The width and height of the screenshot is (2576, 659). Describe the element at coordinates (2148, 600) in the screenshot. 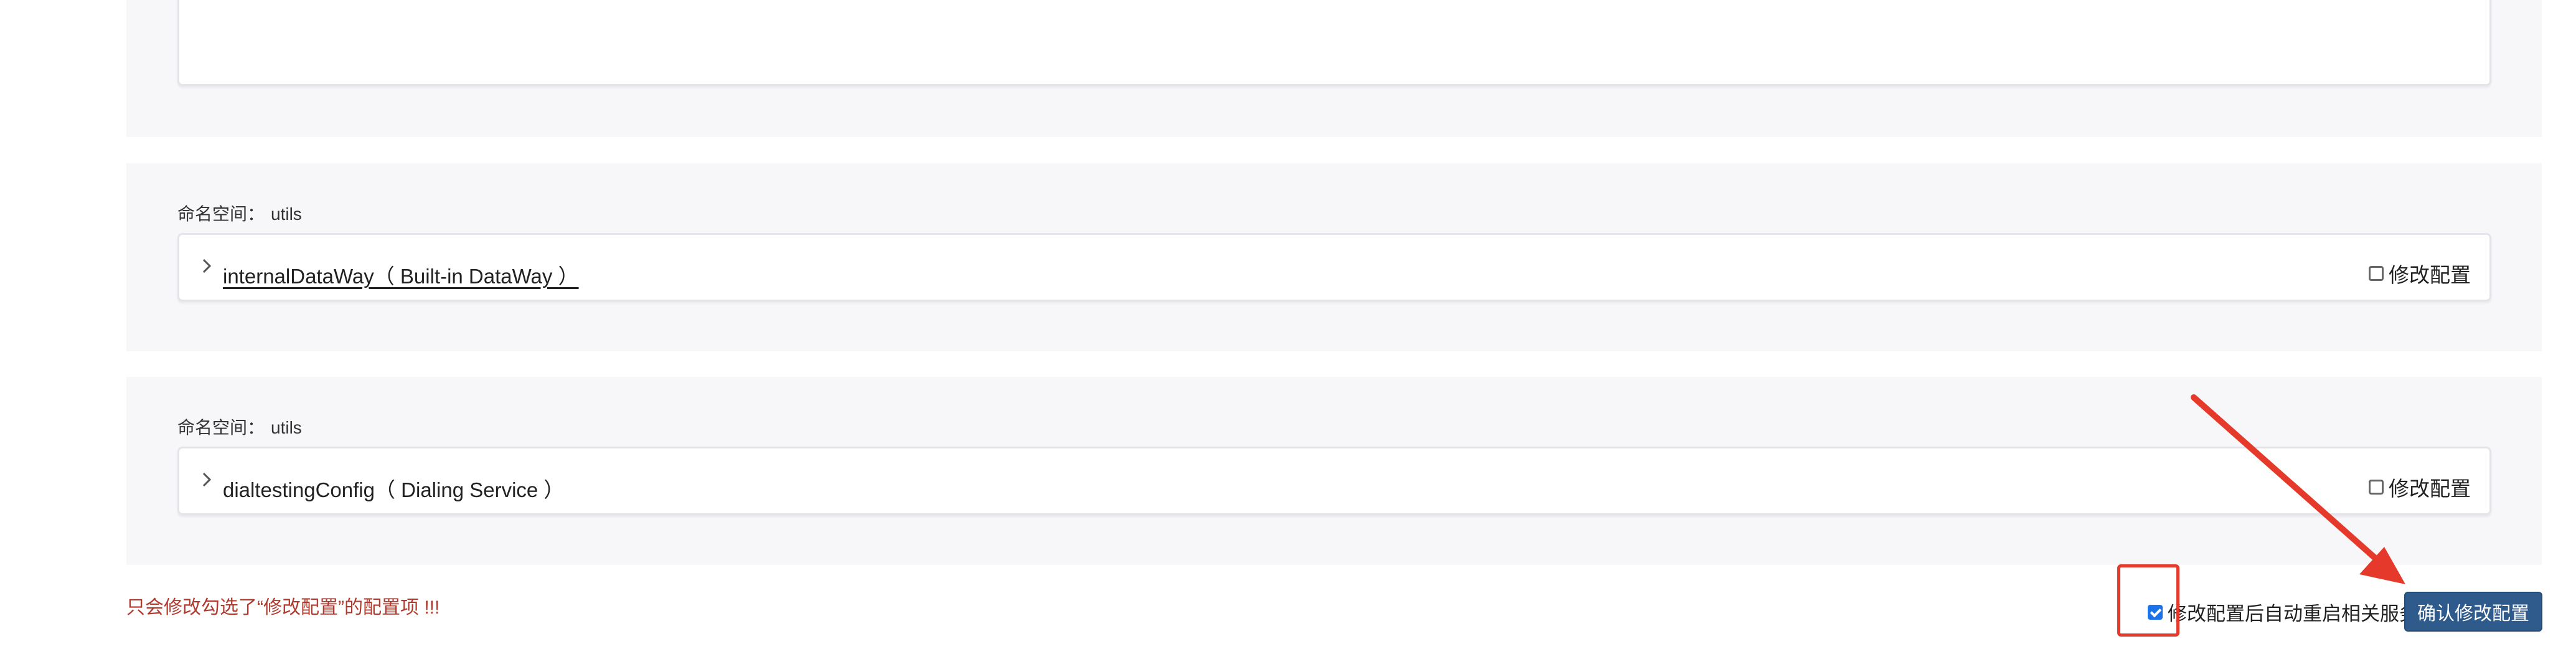

I see `checkbox-highlight-annotation` at that location.